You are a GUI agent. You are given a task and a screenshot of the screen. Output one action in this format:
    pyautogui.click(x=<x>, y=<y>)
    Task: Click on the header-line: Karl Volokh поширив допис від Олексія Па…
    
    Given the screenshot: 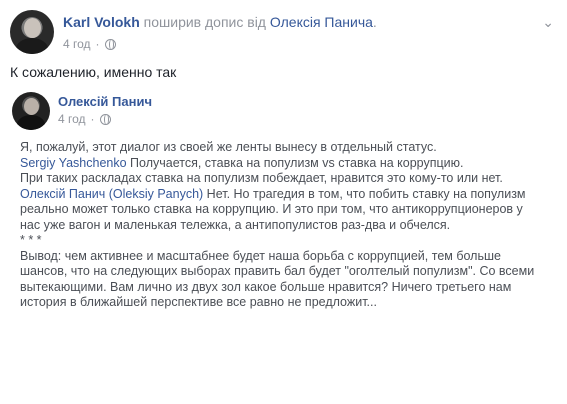 What is the action you would take?
    pyautogui.click(x=220, y=22)
    